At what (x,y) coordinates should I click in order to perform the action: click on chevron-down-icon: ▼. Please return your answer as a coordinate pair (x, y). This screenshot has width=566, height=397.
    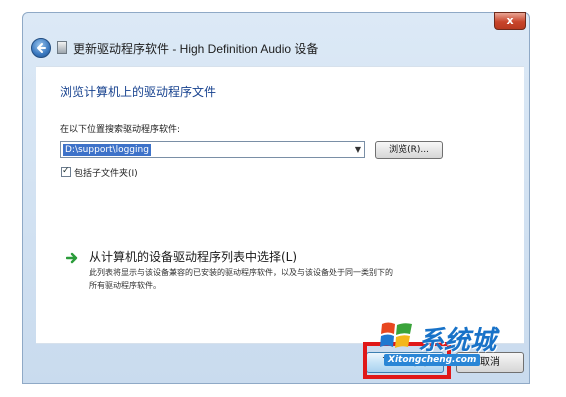
    Looking at the image, I should click on (358, 150).